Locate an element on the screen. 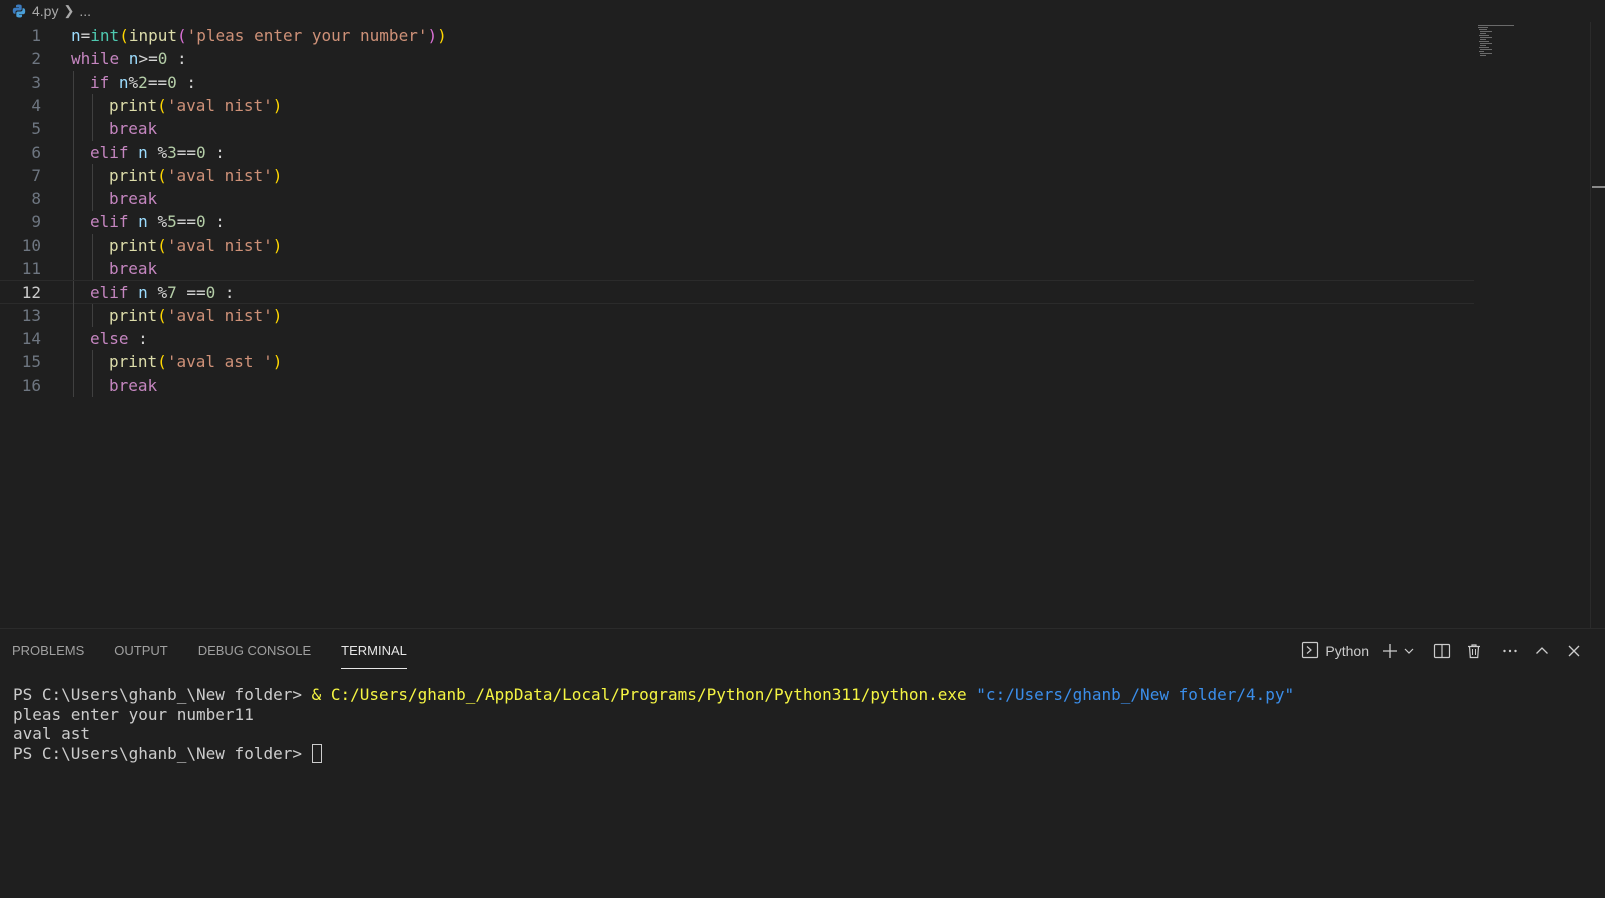  terminal-argument: "c:/Users/ghanb_/New folder/4.py" is located at coordinates (1135, 694).